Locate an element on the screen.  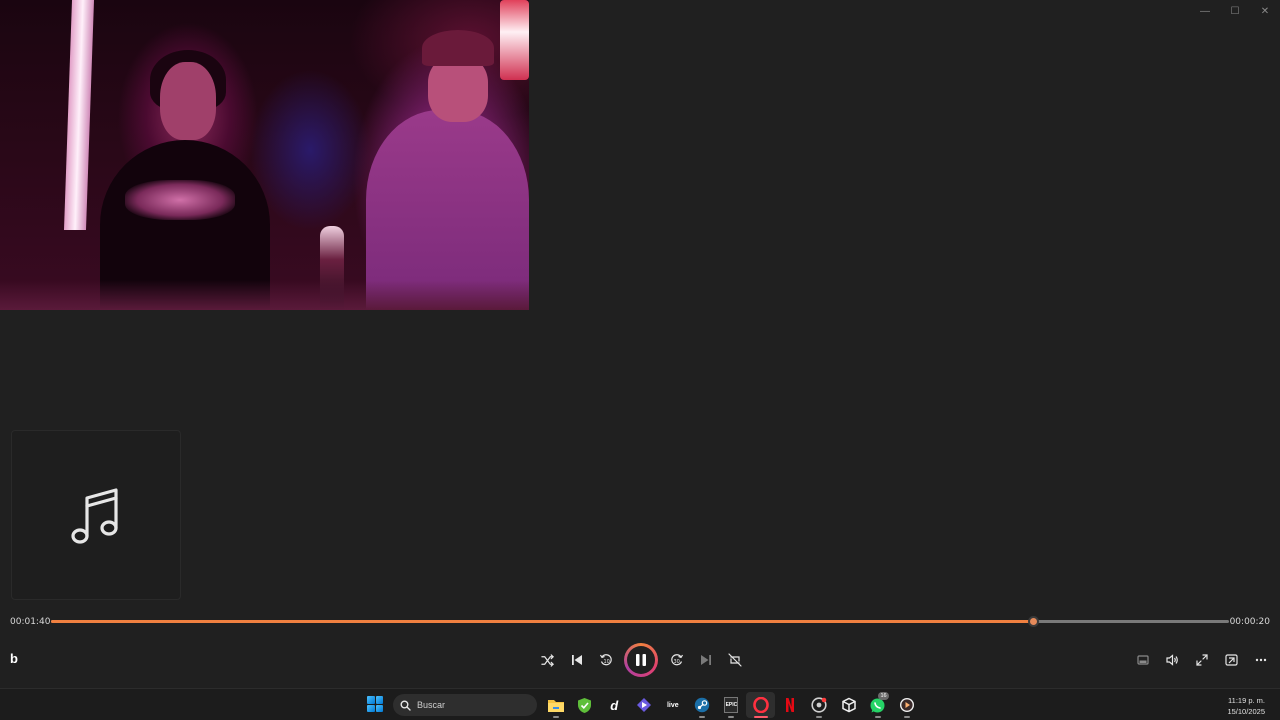
steam-icon is located at coordinates (702, 705).